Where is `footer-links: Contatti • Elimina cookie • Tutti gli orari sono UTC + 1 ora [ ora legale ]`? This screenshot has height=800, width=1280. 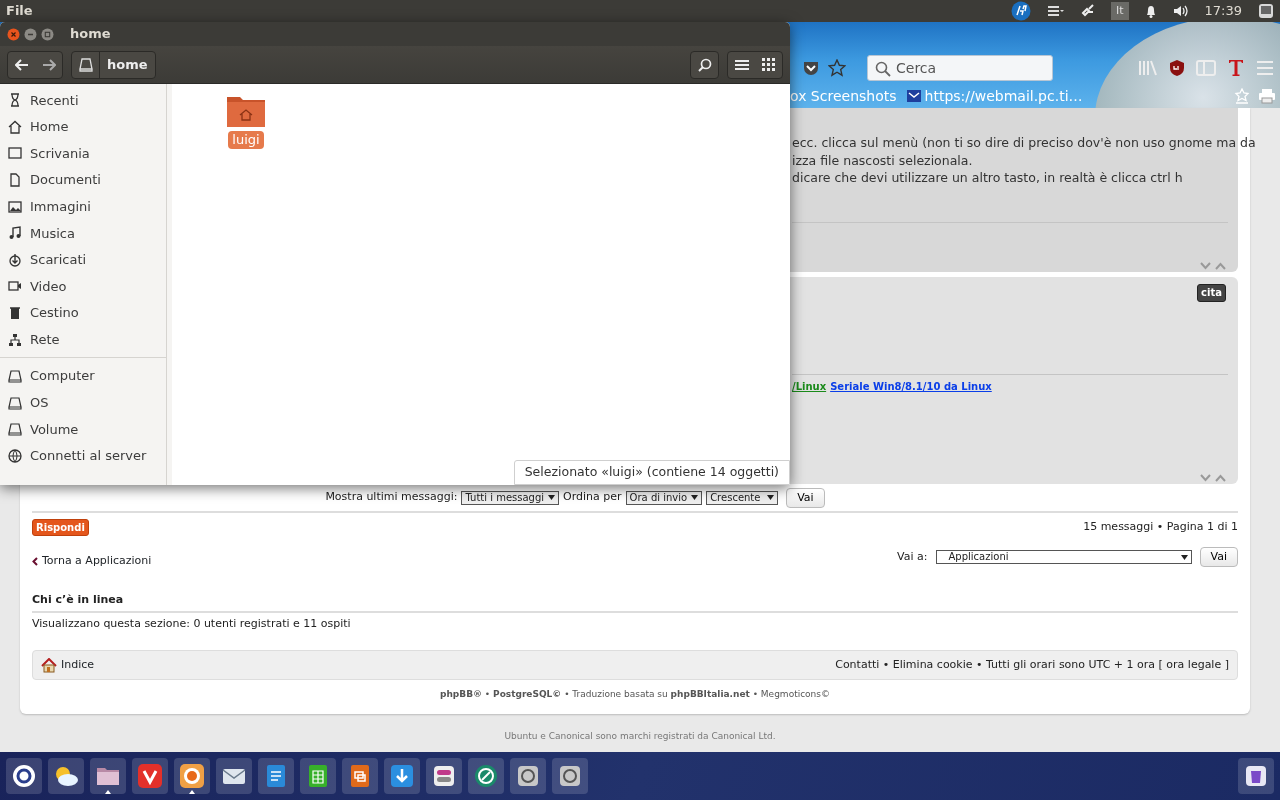 footer-links: Contatti • Elimina cookie • Tutti gli orari sono UTC + 1 ora [ ora legale ] is located at coordinates (1032, 664).